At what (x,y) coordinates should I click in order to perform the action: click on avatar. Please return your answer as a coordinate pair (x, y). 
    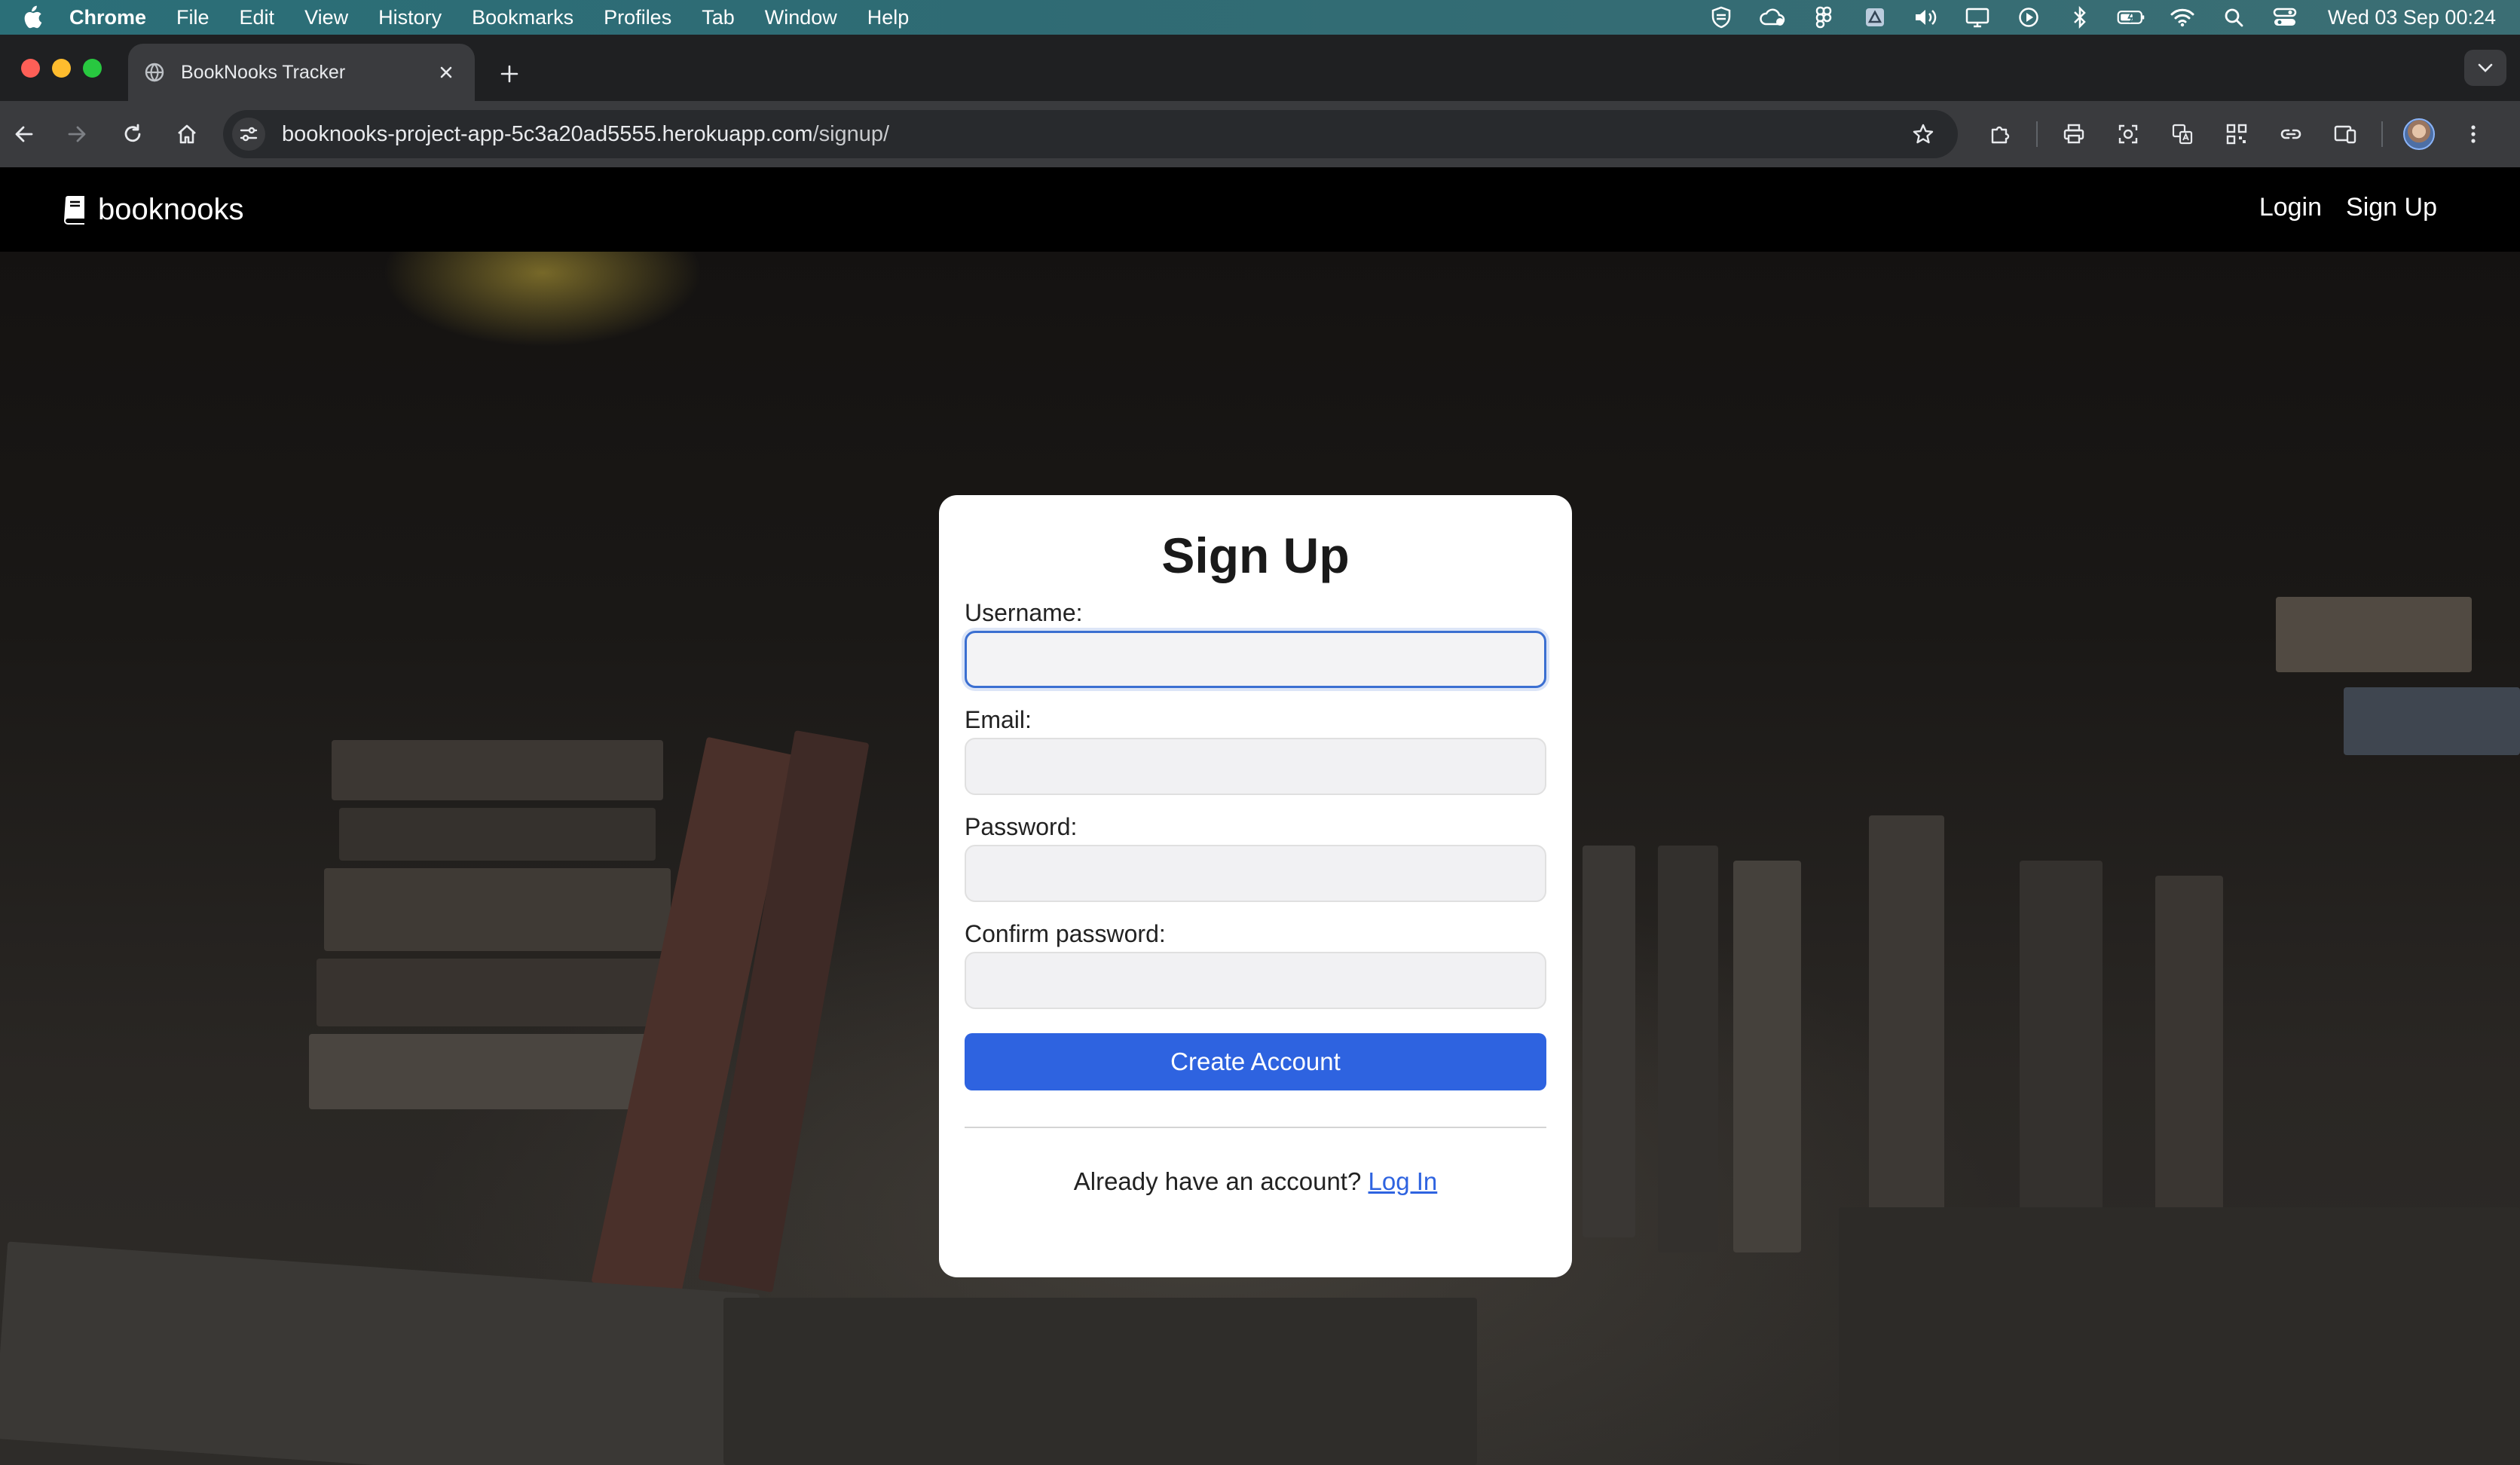
    Looking at the image, I should click on (2419, 134).